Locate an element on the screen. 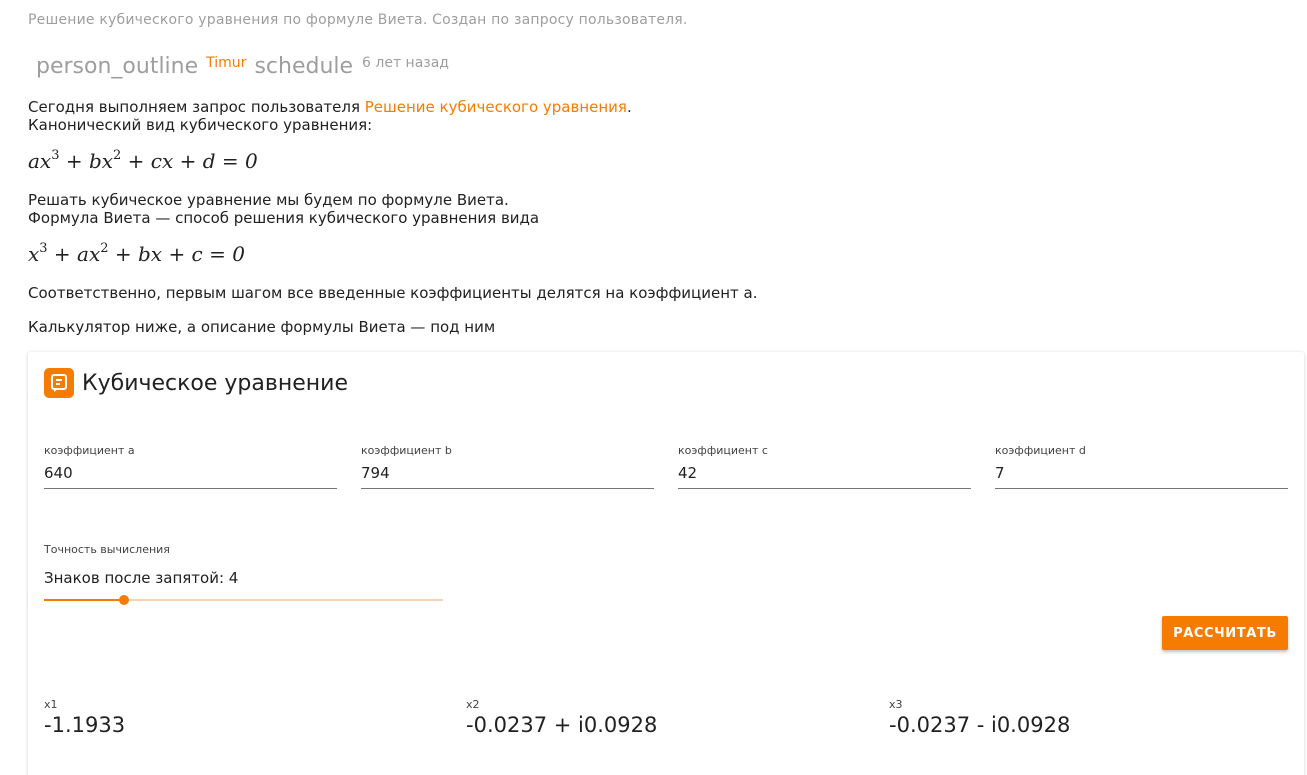 The height and width of the screenshot is (775, 1307). coefficient-c-field: коэффициент c is located at coordinates (824, 466).